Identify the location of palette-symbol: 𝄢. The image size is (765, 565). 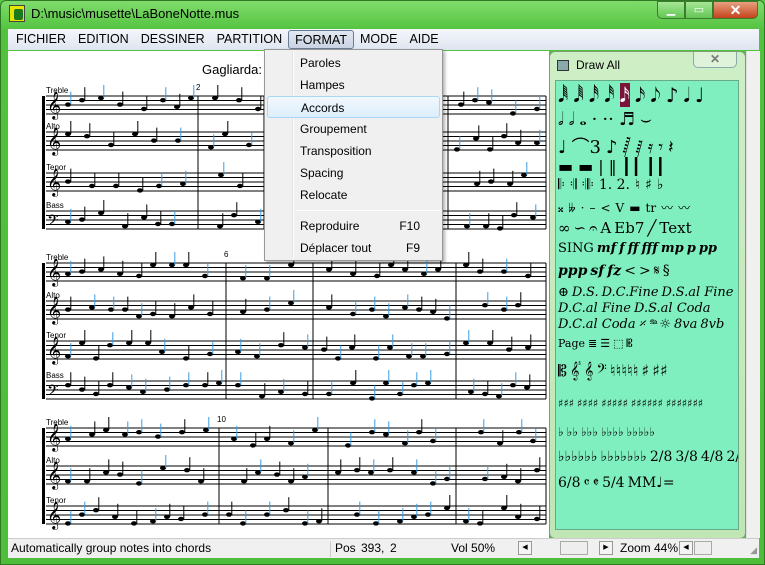
(601, 370).